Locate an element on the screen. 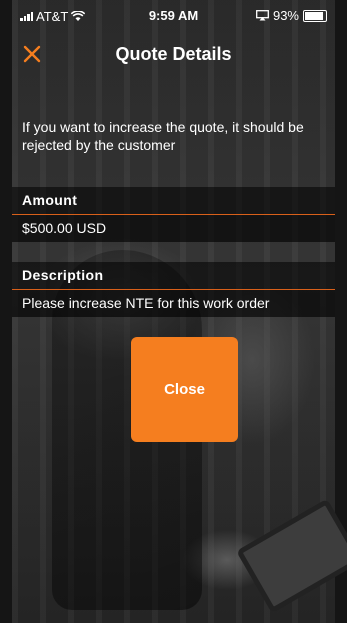 Image resolution: width=347 pixels, height=623 pixels. nav-bar: Quote Details is located at coordinates (173, 54).